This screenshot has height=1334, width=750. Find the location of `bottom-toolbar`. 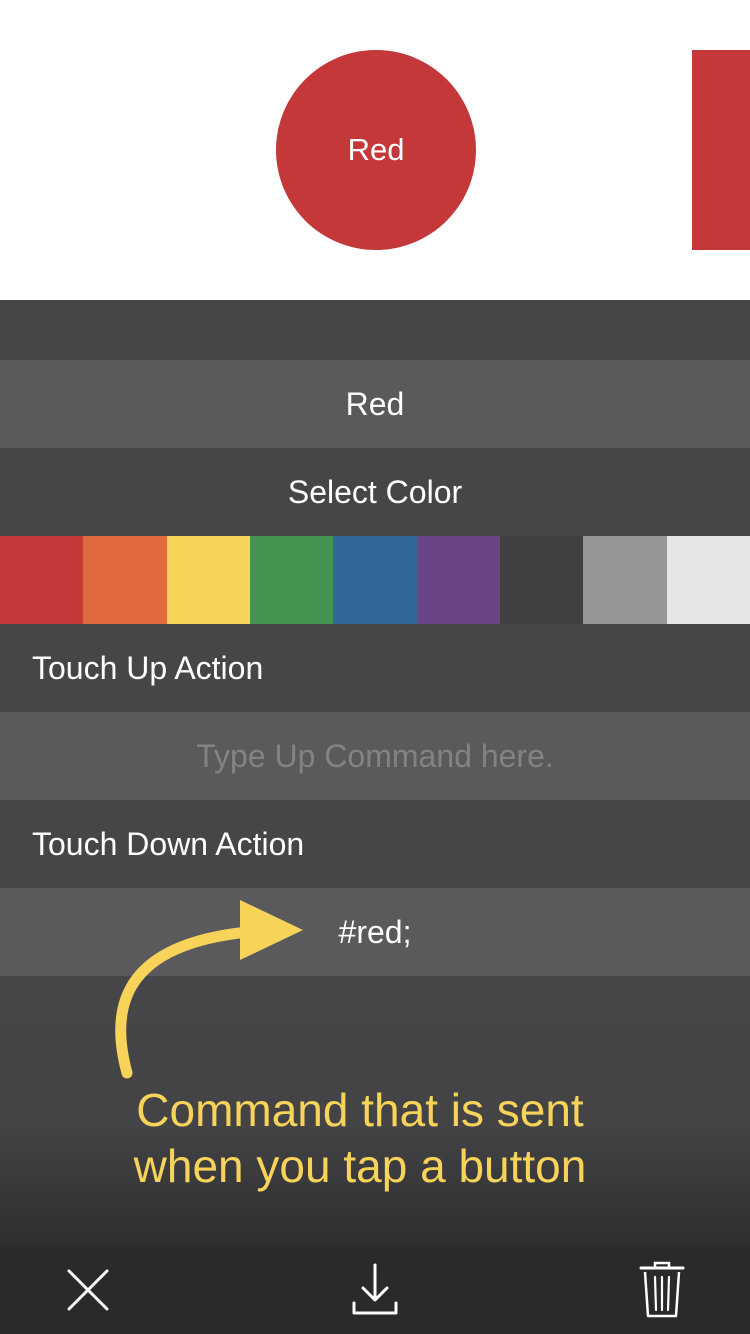

bottom-toolbar is located at coordinates (375, 1290).